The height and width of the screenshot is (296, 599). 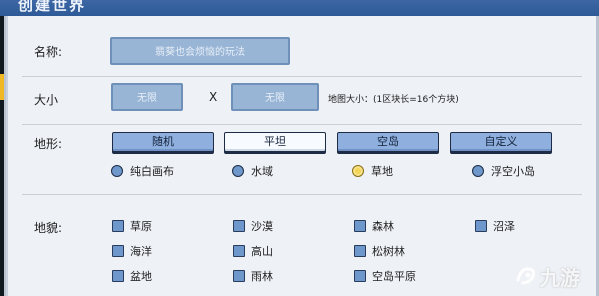 I want to click on background-stripe, so click(x=2, y=87).